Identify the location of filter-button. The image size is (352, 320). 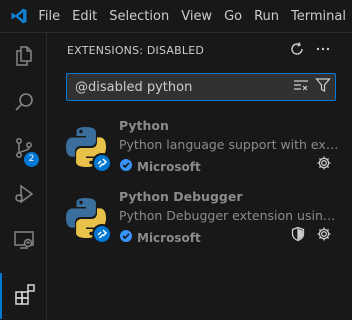
(323, 87).